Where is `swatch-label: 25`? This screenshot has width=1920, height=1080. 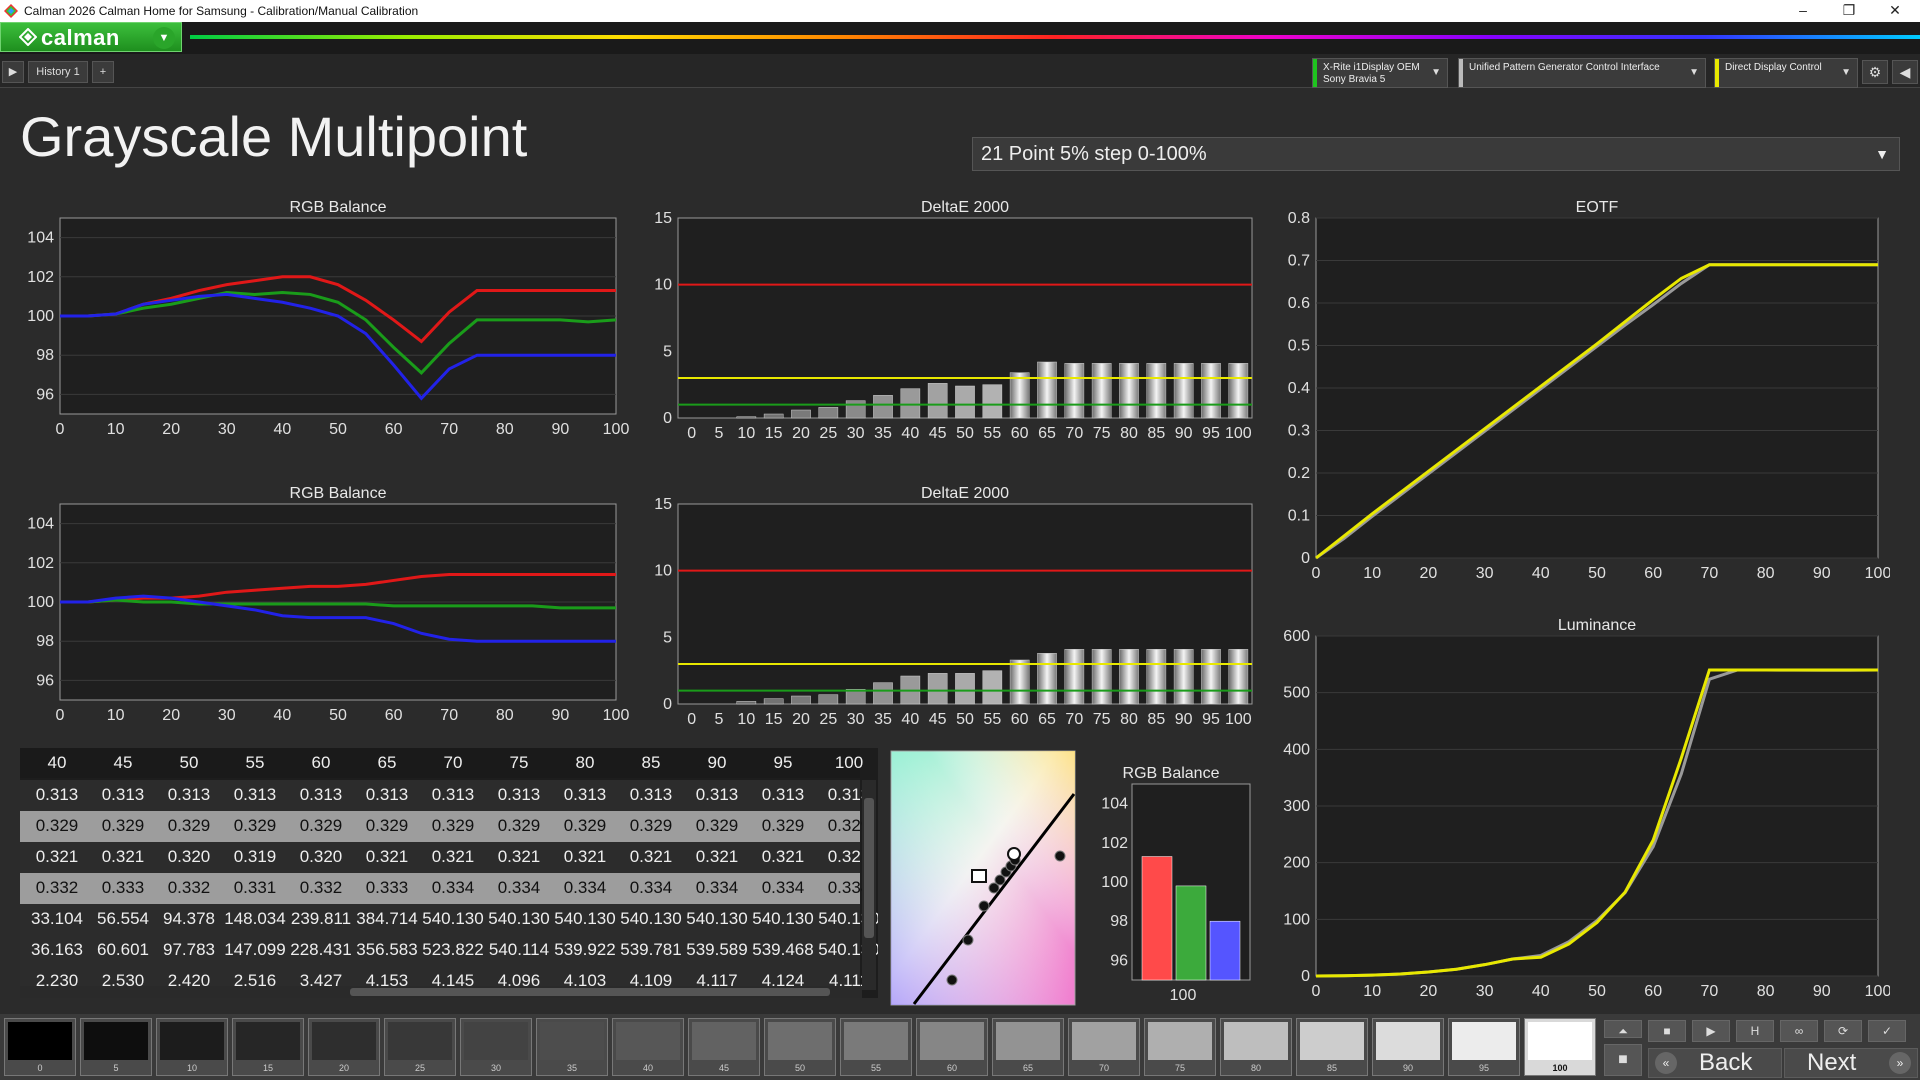
swatch-label: 25 is located at coordinates (419, 1068).